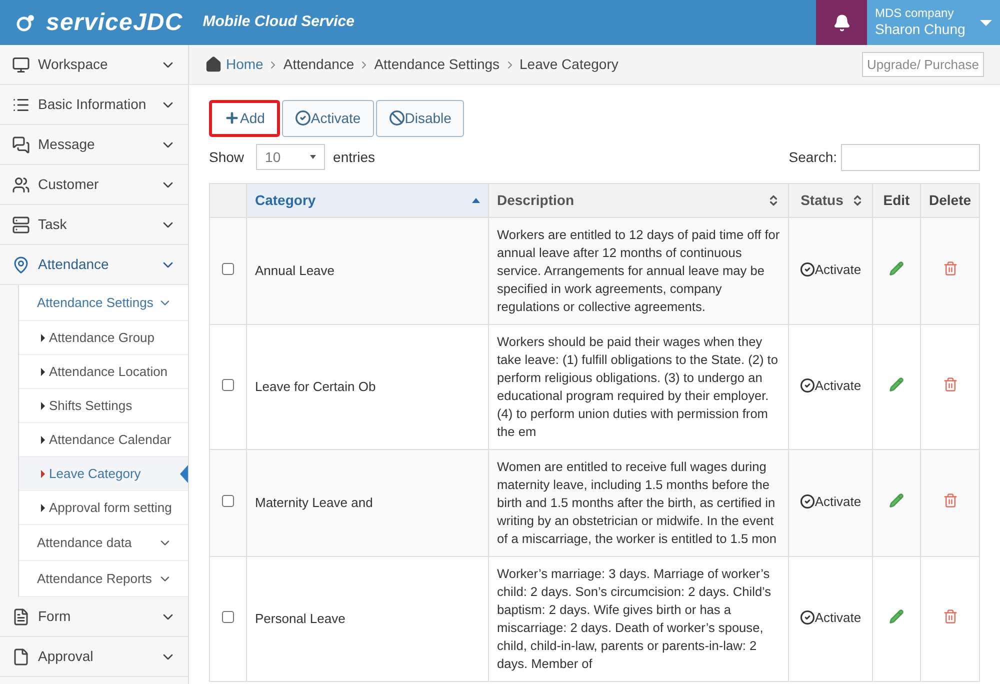 This screenshot has width=1000, height=684. I want to click on sidebar-item: Message, so click(94, 145).